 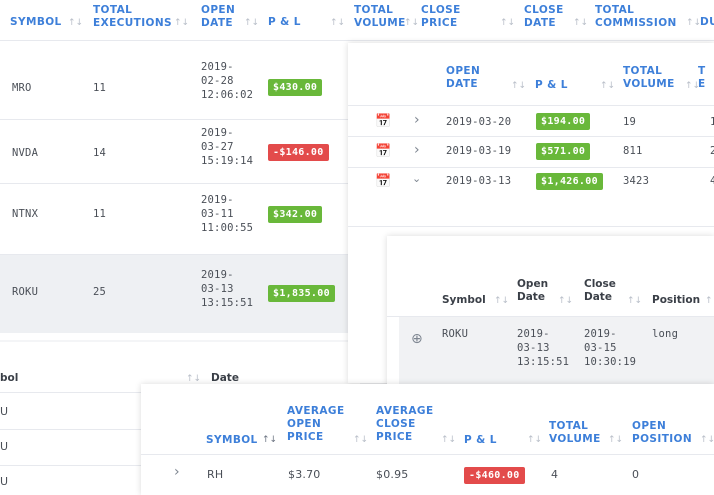 What do you see at coordinates (301, 293) in the screenshot?
I see `pnl-badge: $1,835.00` at bounding box center [301, 293].